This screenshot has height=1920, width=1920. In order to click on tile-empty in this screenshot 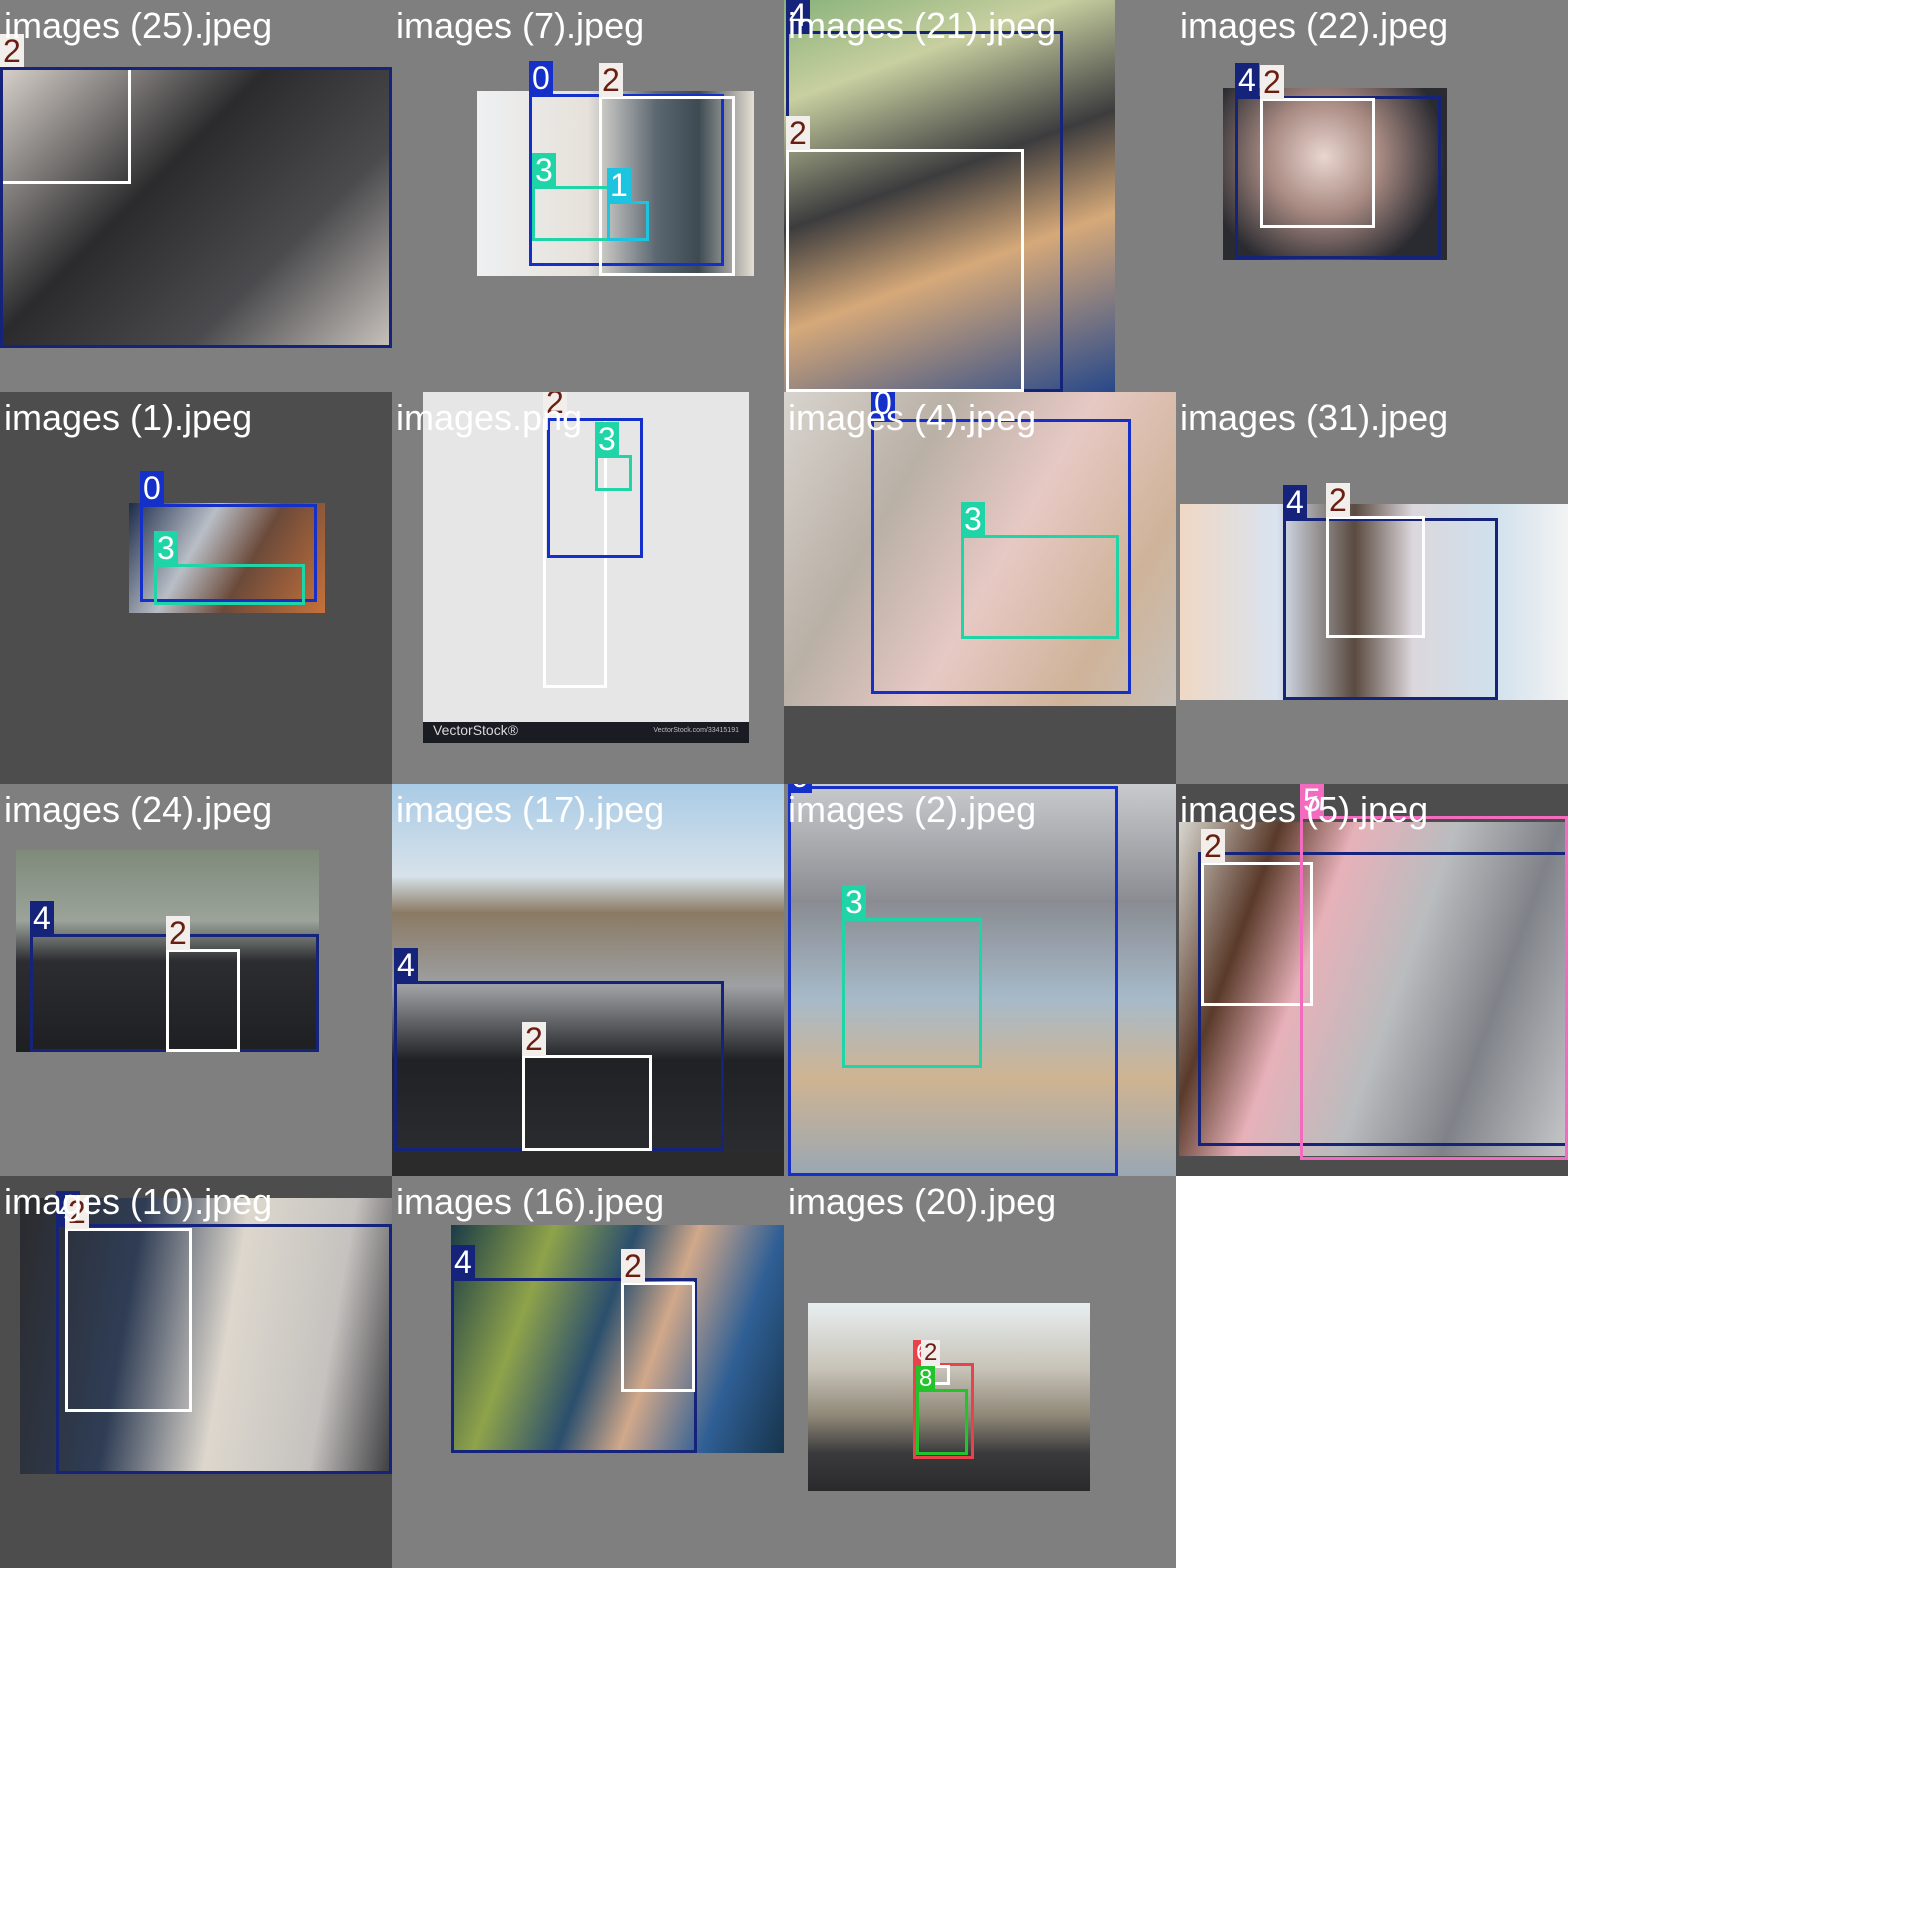, I will do `click(1372, 1372)`.